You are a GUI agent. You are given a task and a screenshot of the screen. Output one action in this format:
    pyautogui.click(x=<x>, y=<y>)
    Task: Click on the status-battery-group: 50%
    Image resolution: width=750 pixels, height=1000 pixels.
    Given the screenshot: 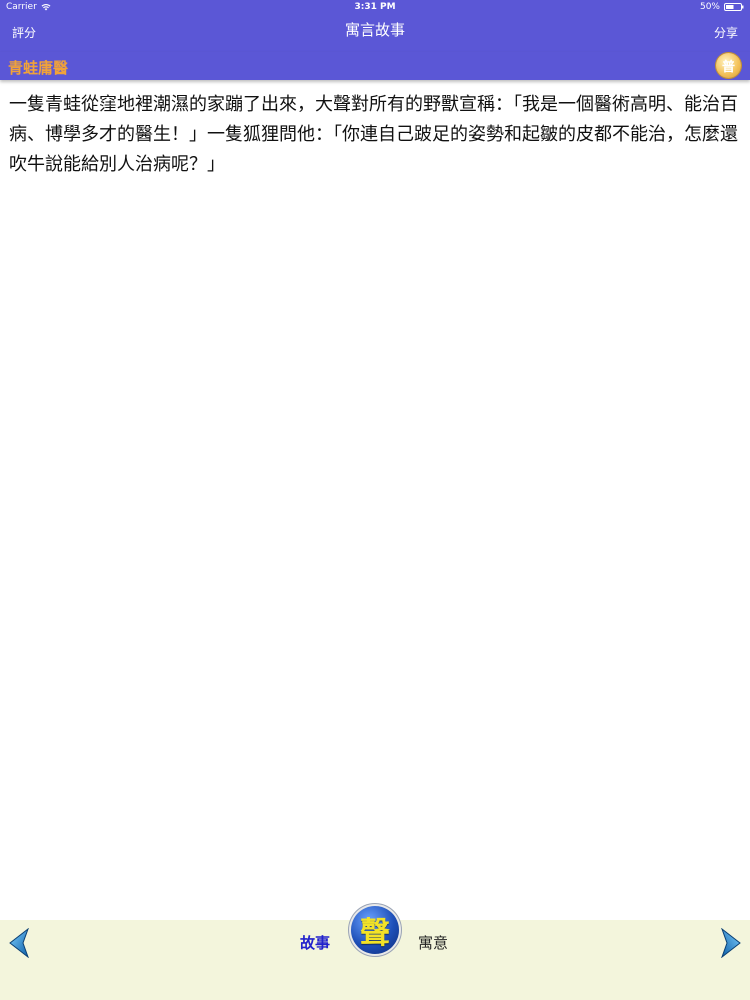 What is the action you would take?
    pyautogui.click(x=722, y=7)
    